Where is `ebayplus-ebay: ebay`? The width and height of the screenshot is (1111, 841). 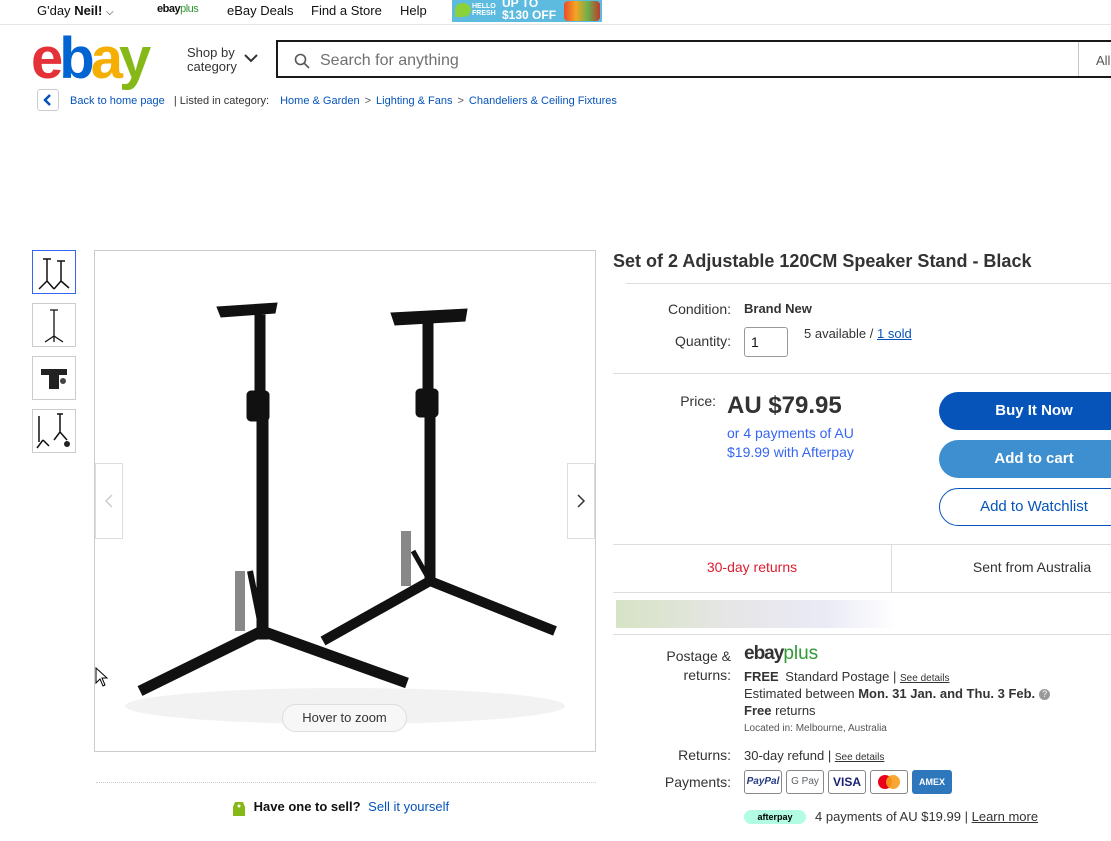 ebayplus-ebay: ebay is located at coordinates (764, 653).